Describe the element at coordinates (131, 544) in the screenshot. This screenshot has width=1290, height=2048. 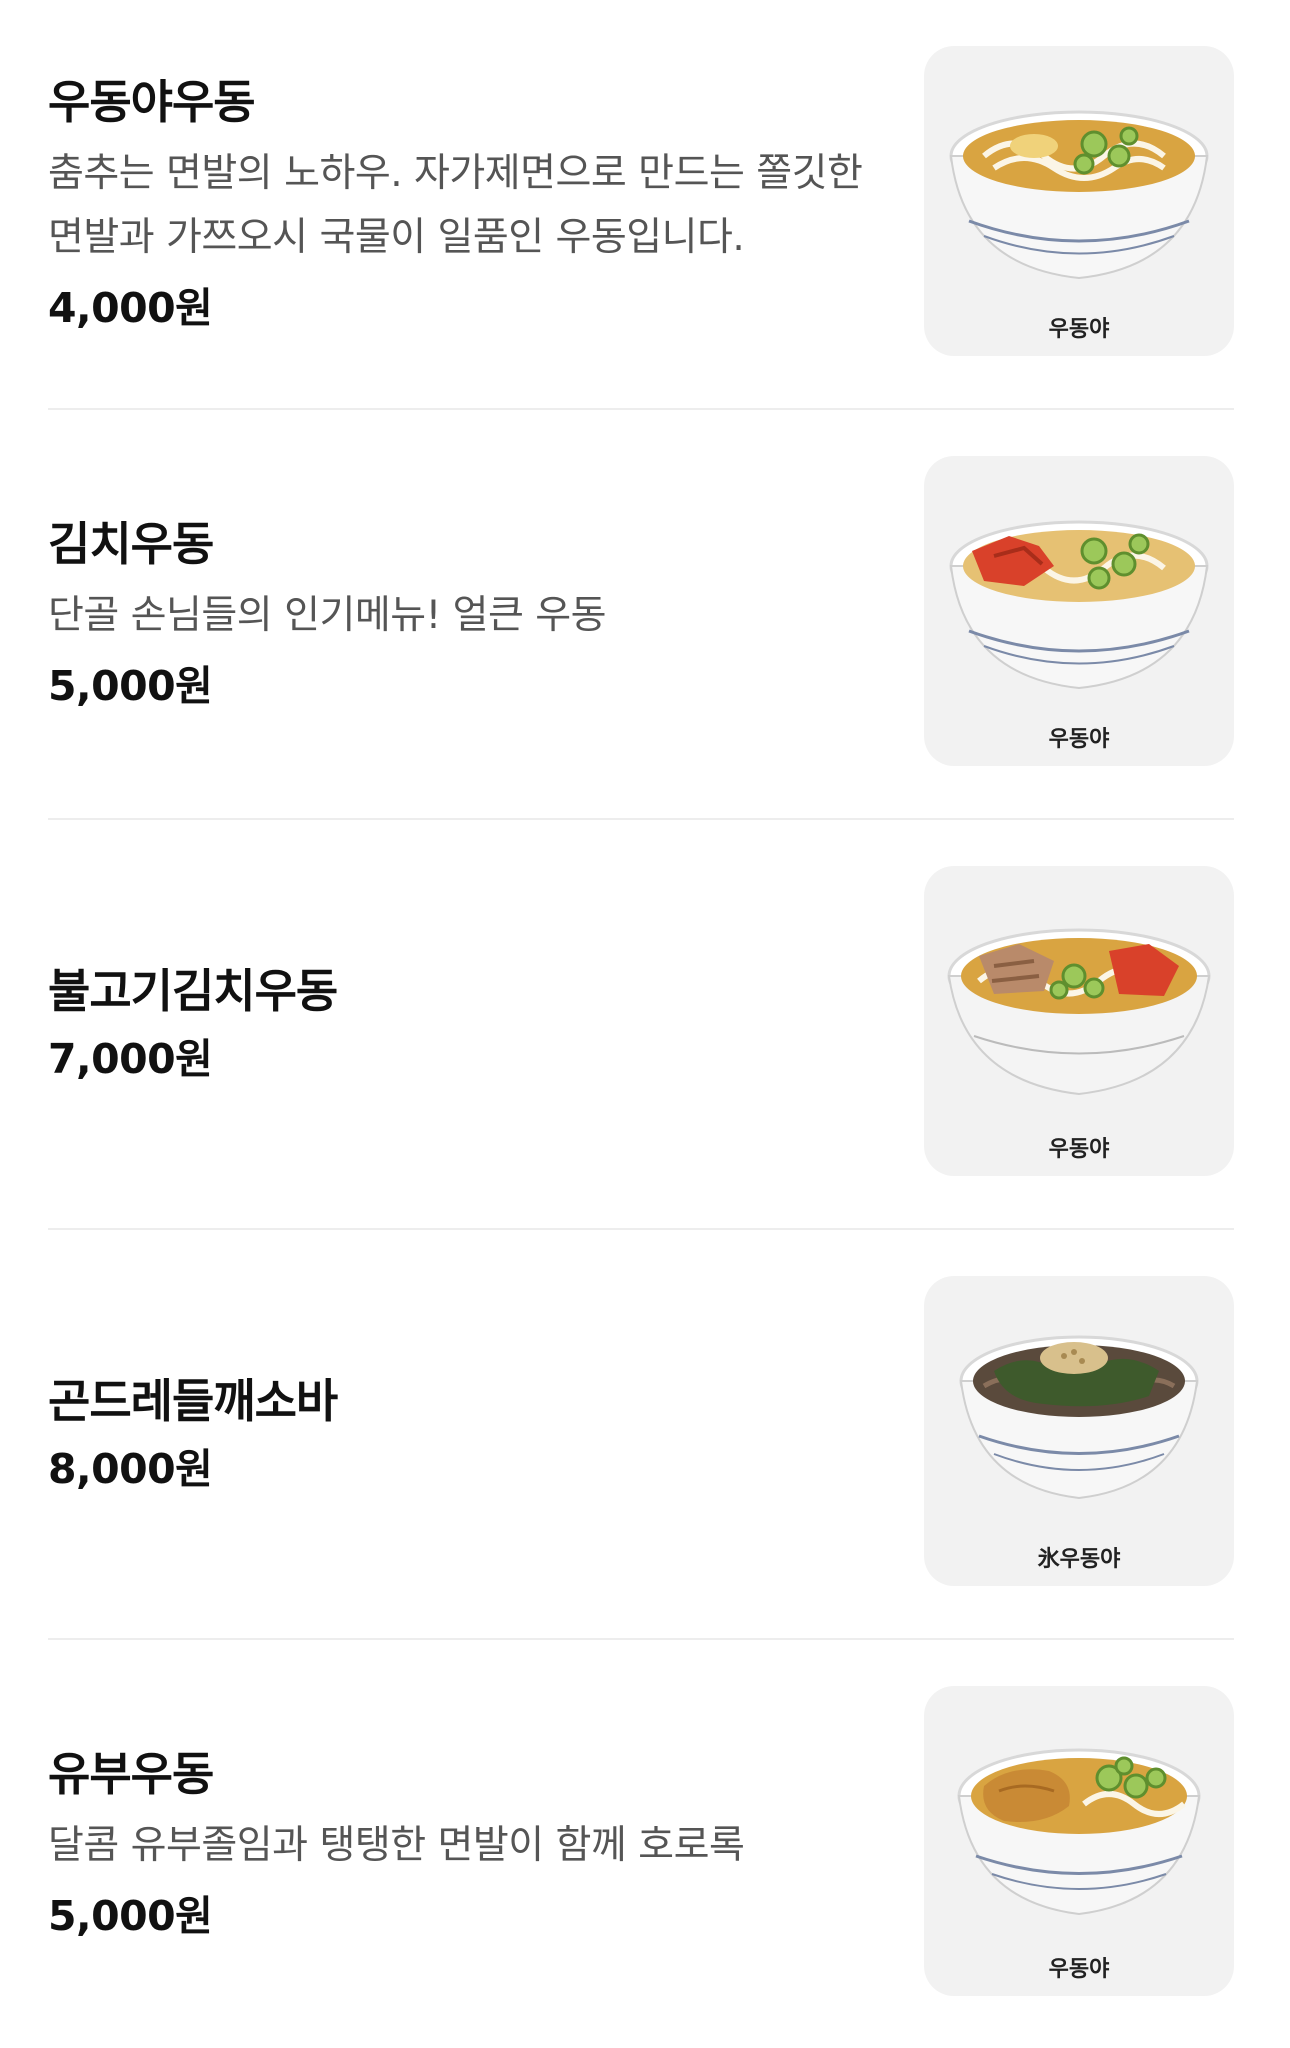
I see `menu-item-name: 김치우동` at that location.